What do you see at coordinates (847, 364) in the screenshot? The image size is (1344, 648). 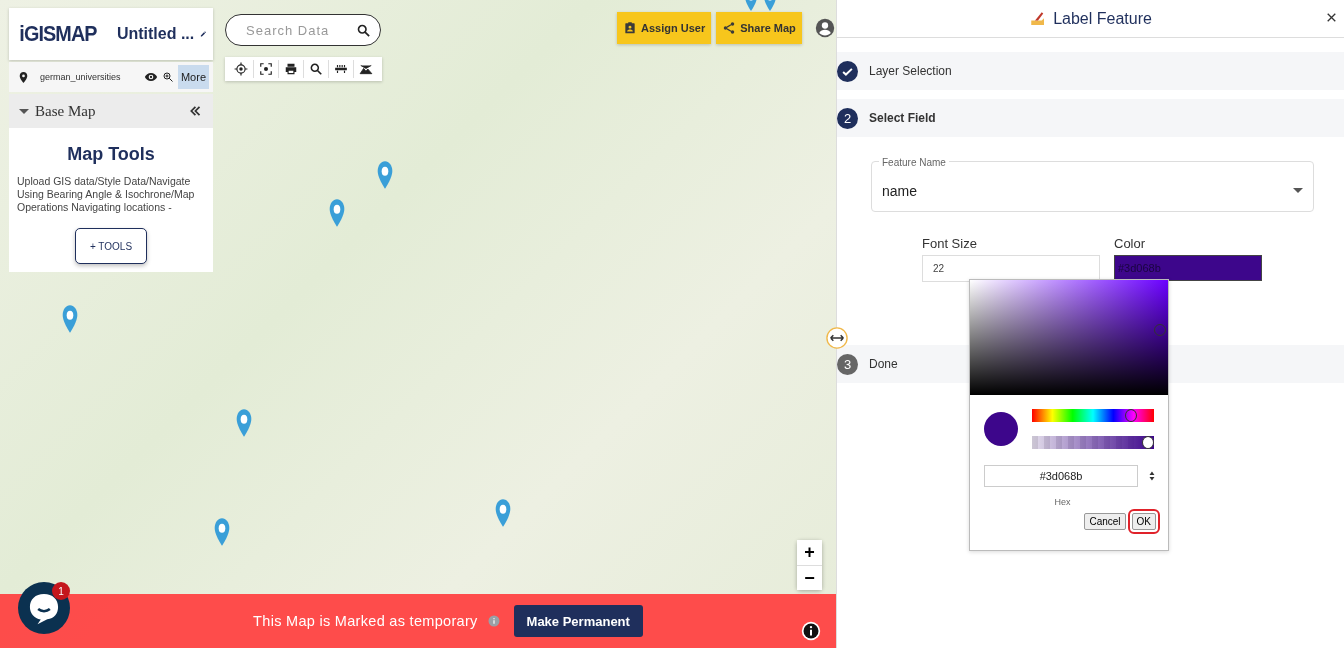 I see `step-number: 3` at bounding box center [847, 364].